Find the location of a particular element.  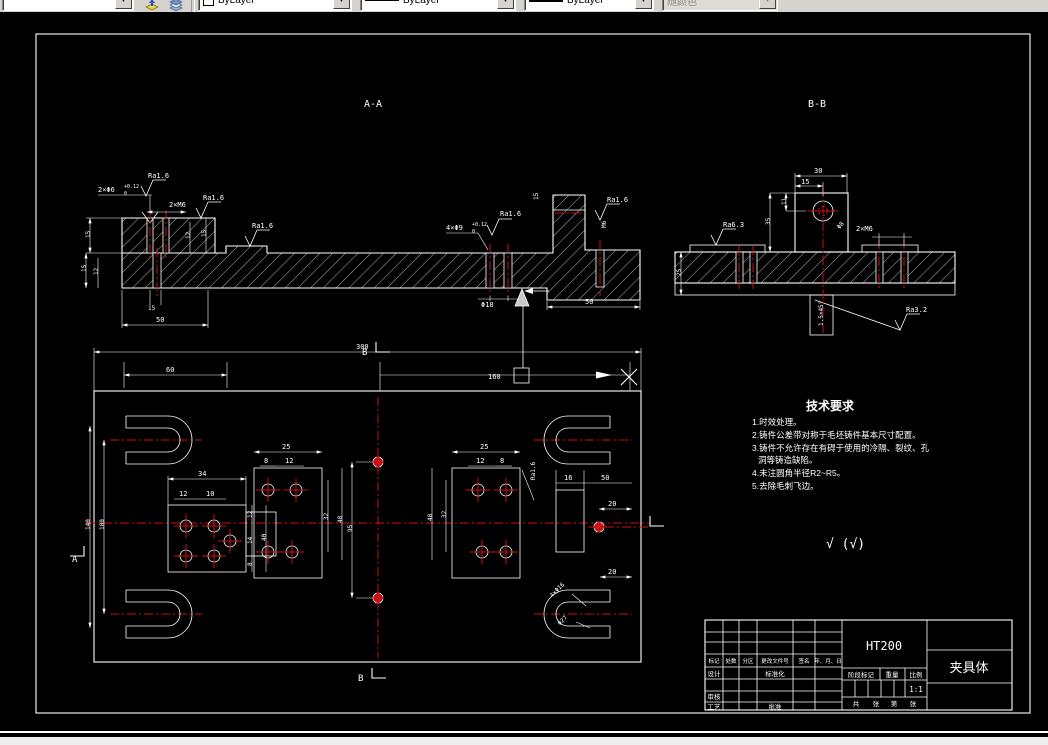

material-spec: HT200 is located at coordinates (884, 646).